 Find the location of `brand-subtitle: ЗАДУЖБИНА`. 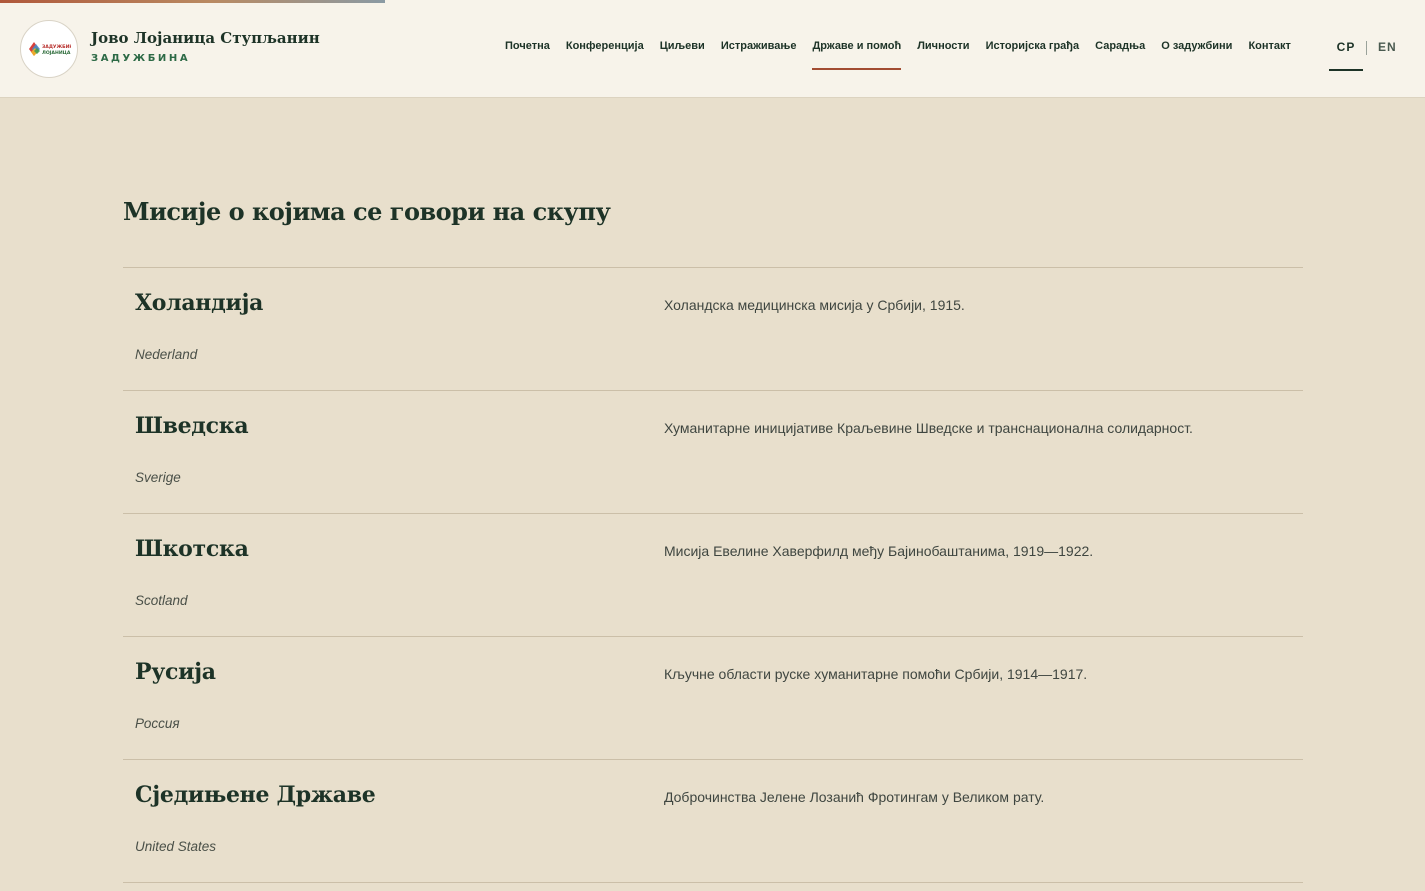

brand-subtitle: ЗАДУЖБИНА is located at coordinates (141, 58).